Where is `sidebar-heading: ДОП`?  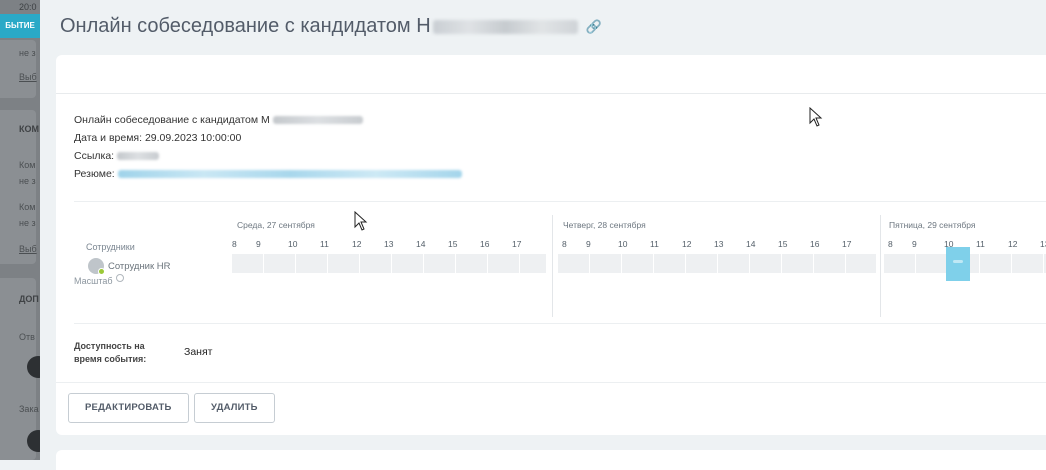 sidebar-heading: ДОП is located at coordinates (29, 299).